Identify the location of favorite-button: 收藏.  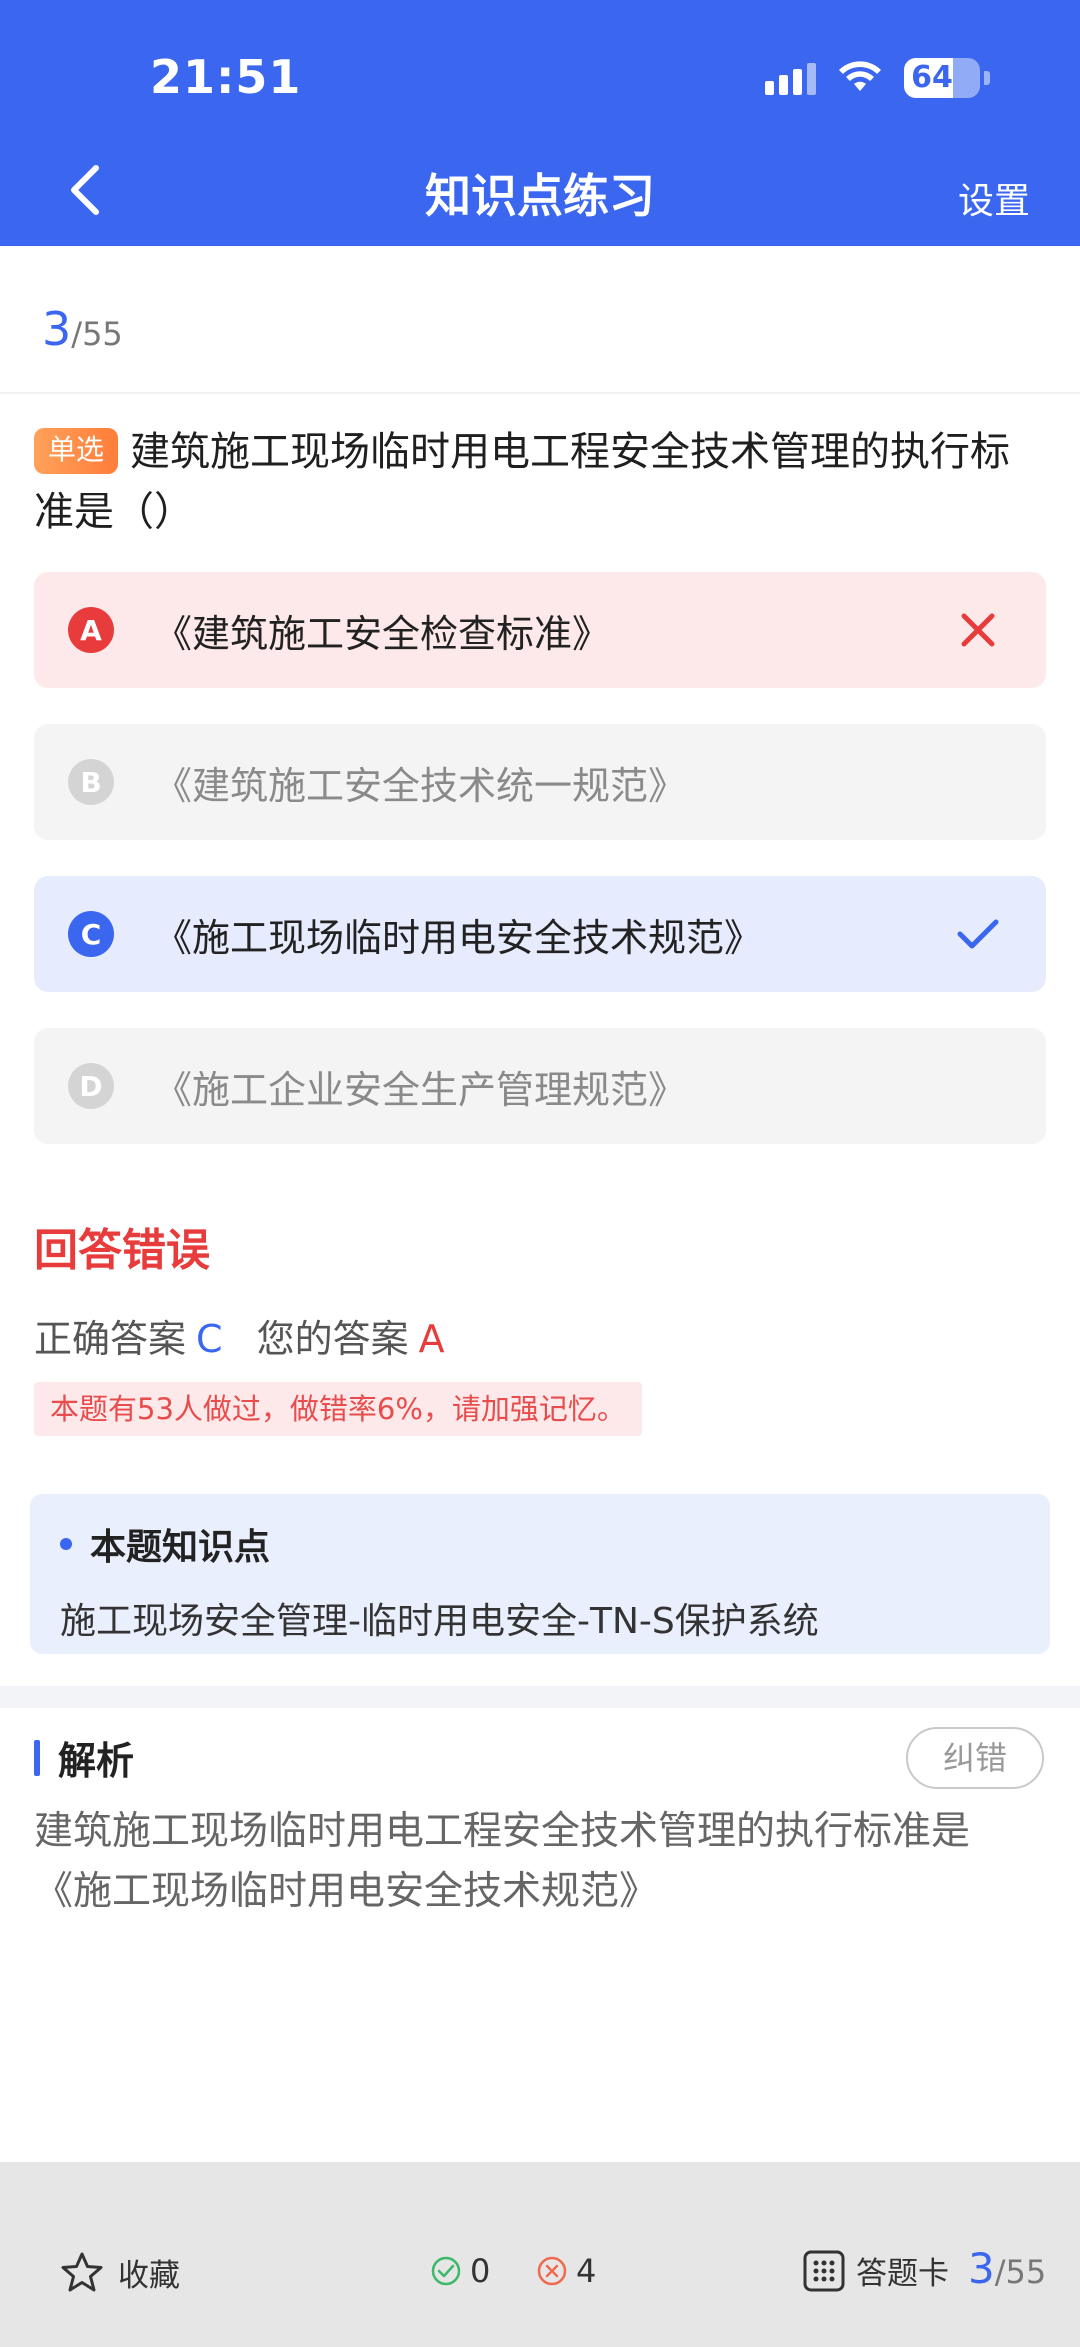
(120, 2272).